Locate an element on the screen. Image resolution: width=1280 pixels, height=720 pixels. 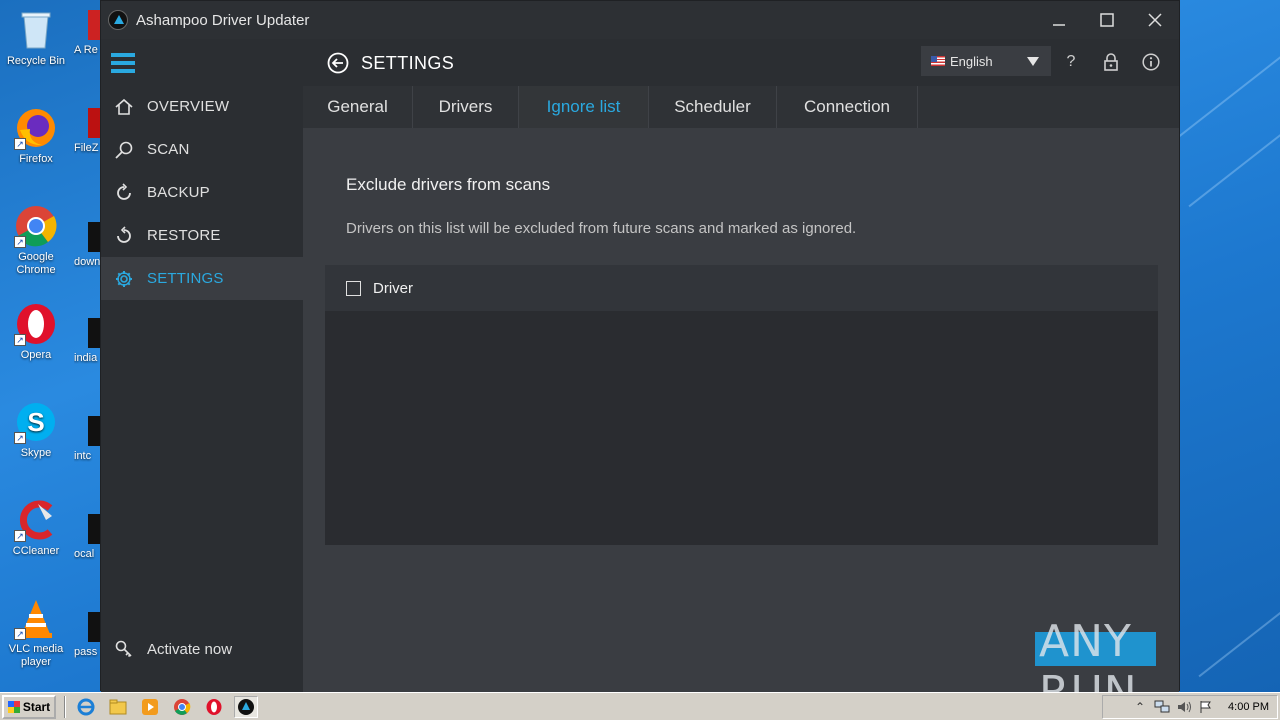
sidebar-item-backup: BACKUP is located at coordinates (202, 192).